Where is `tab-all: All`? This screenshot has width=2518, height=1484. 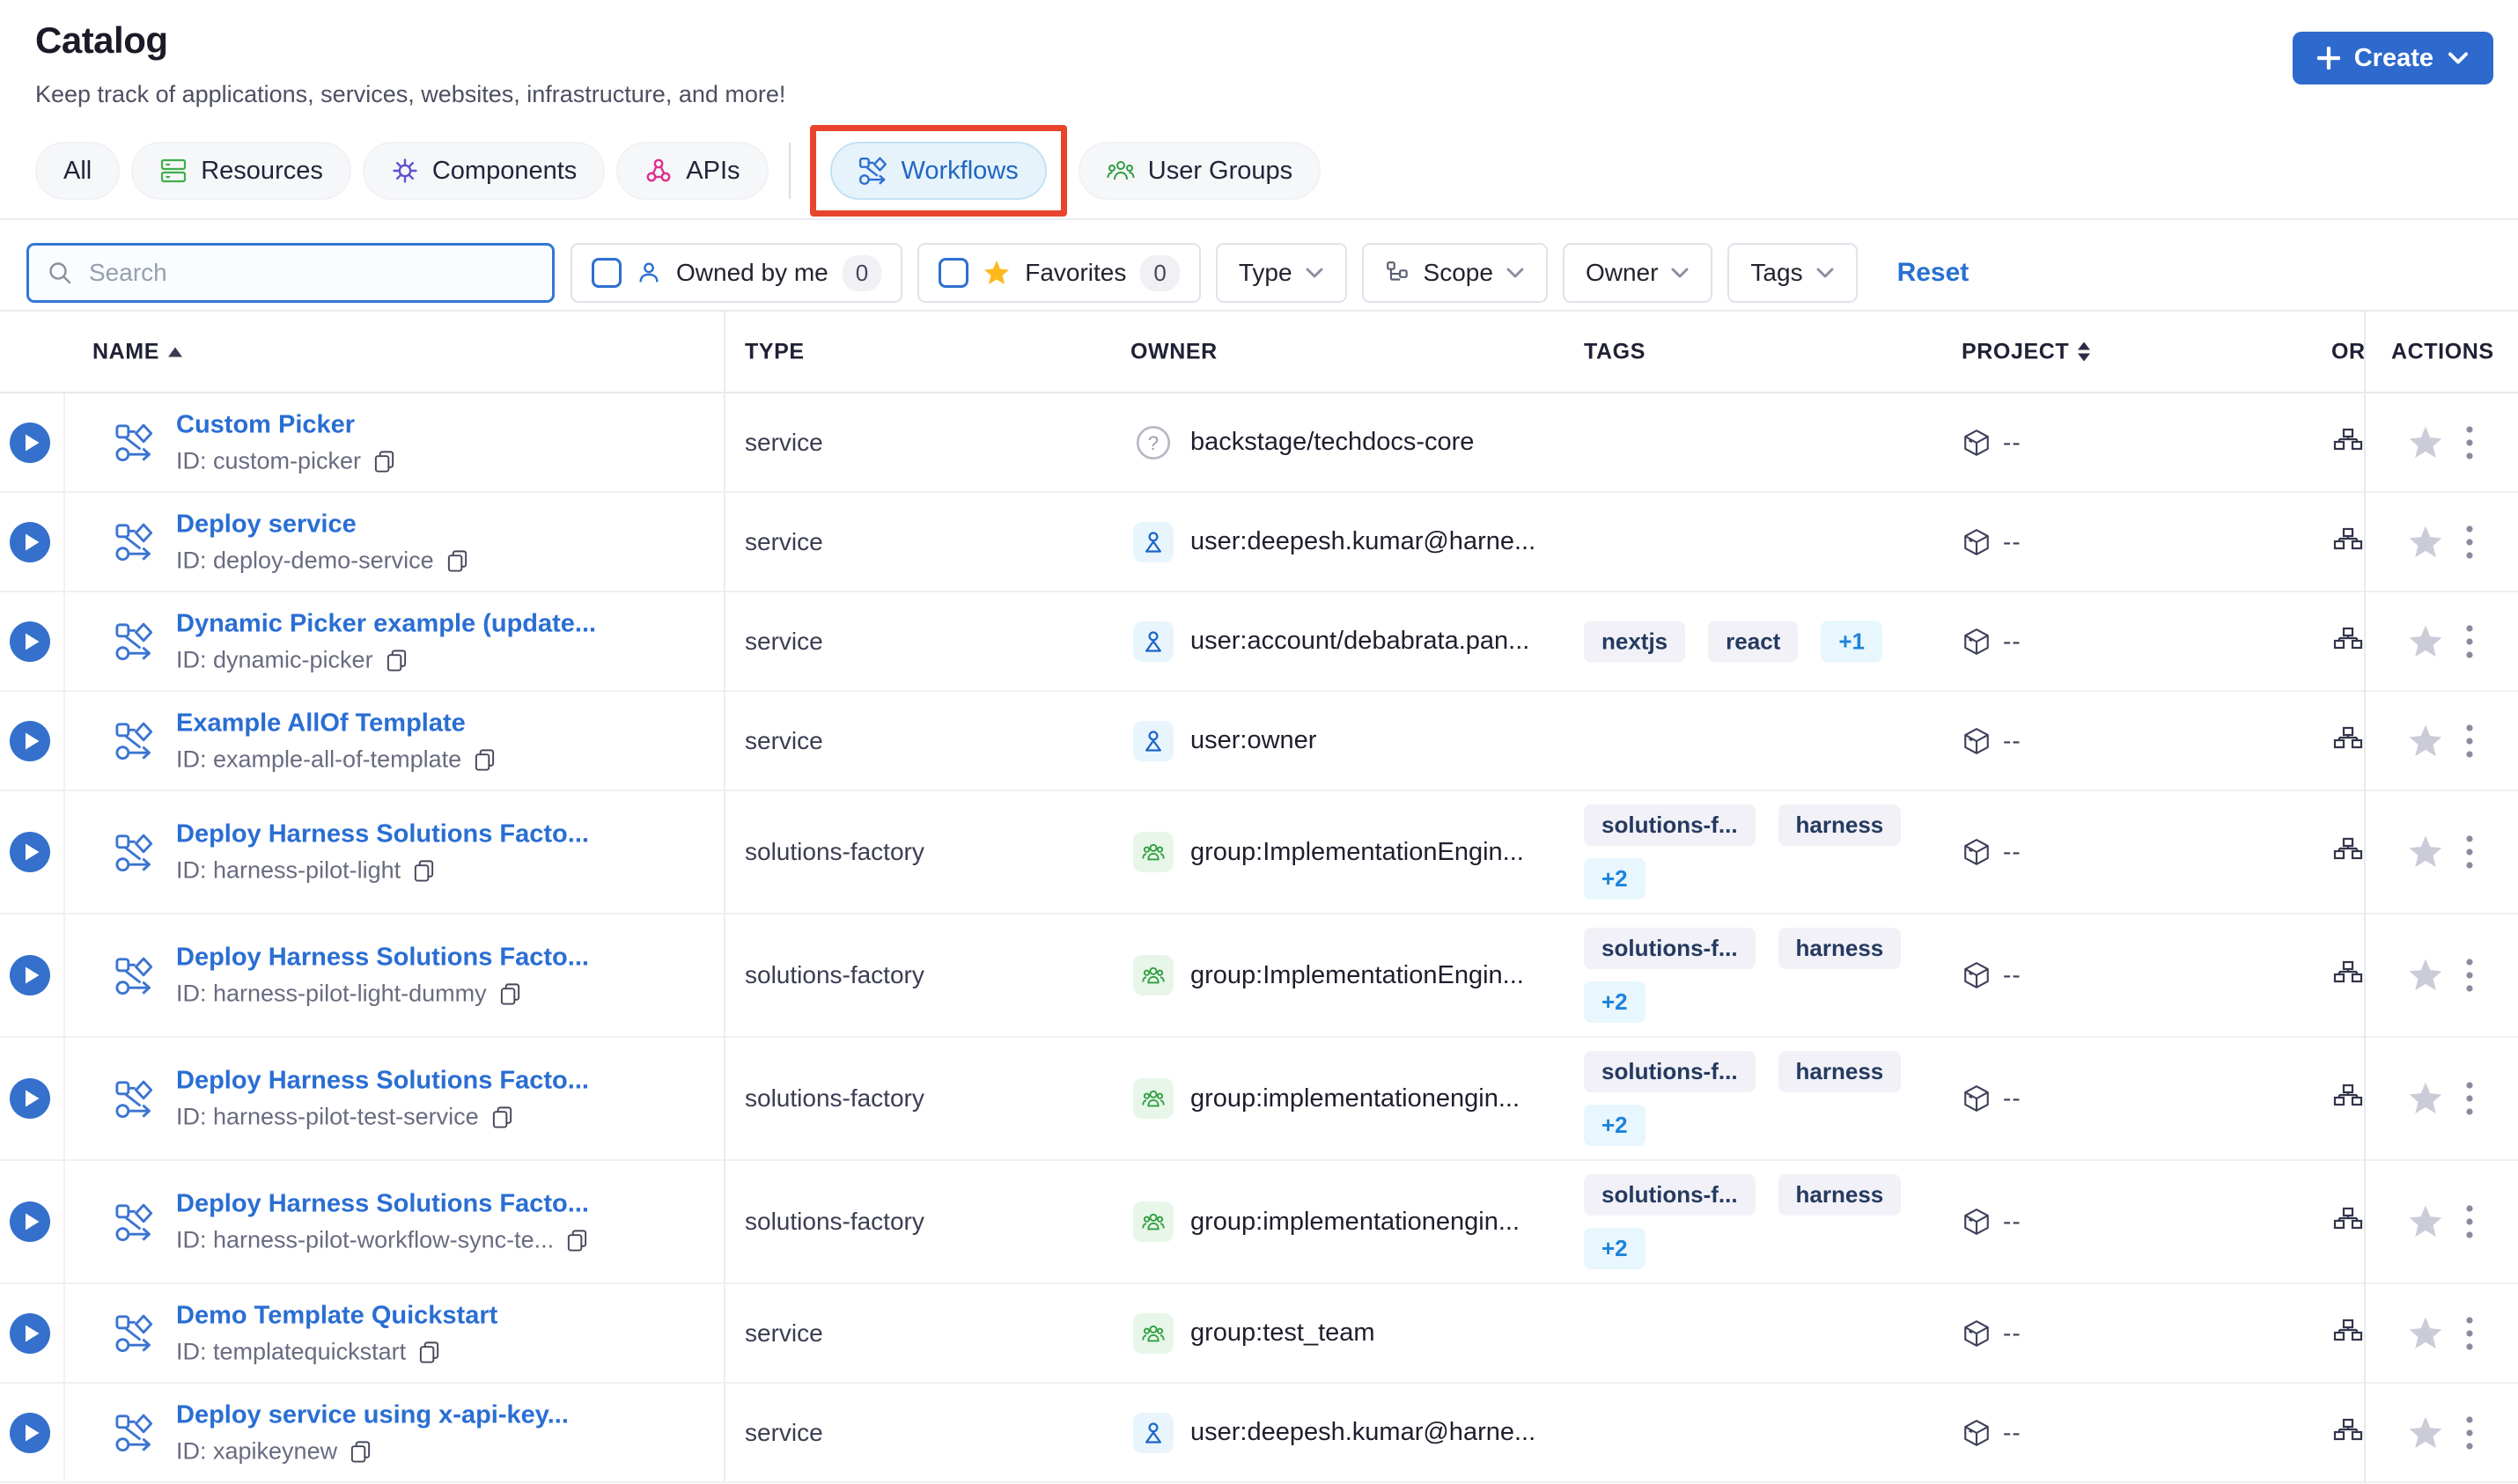 tab-all: All is located at coordinates (78, 171).